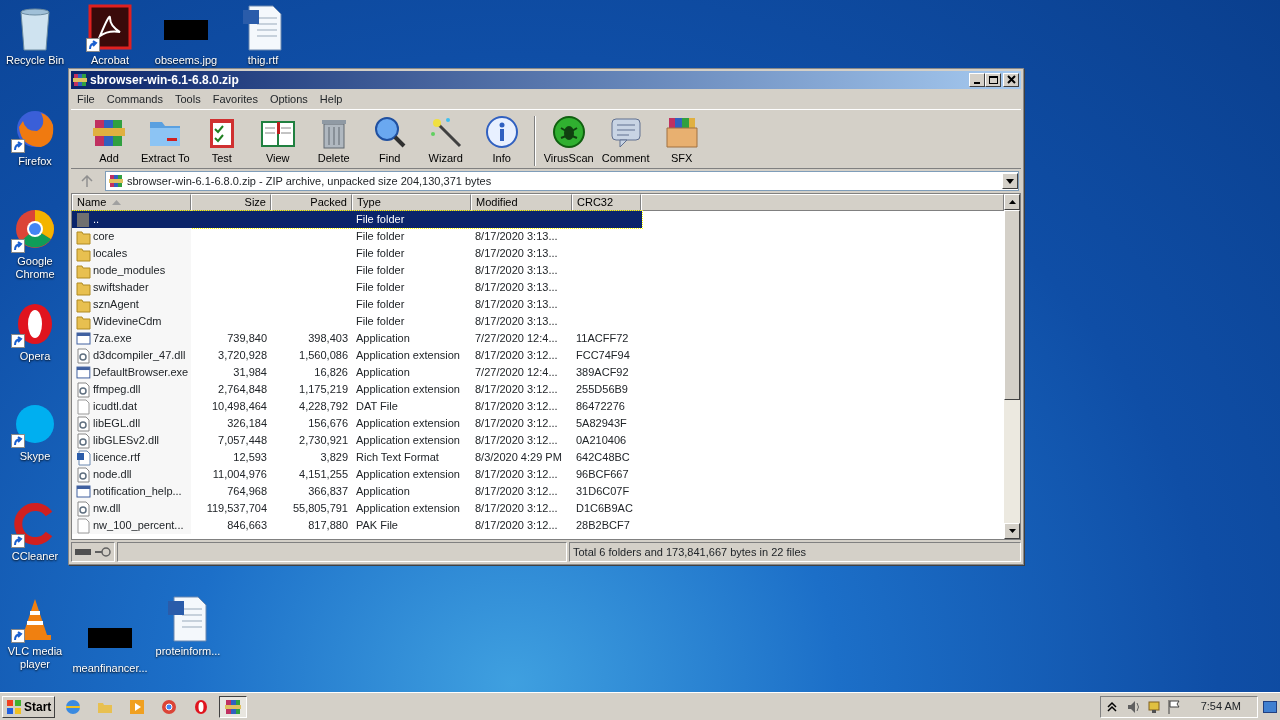 This screenshot has height=720, width=1280. Describe the element at coordinates (35, 556) in the screenshot. I see `icon-label: CCleaner` at that location.